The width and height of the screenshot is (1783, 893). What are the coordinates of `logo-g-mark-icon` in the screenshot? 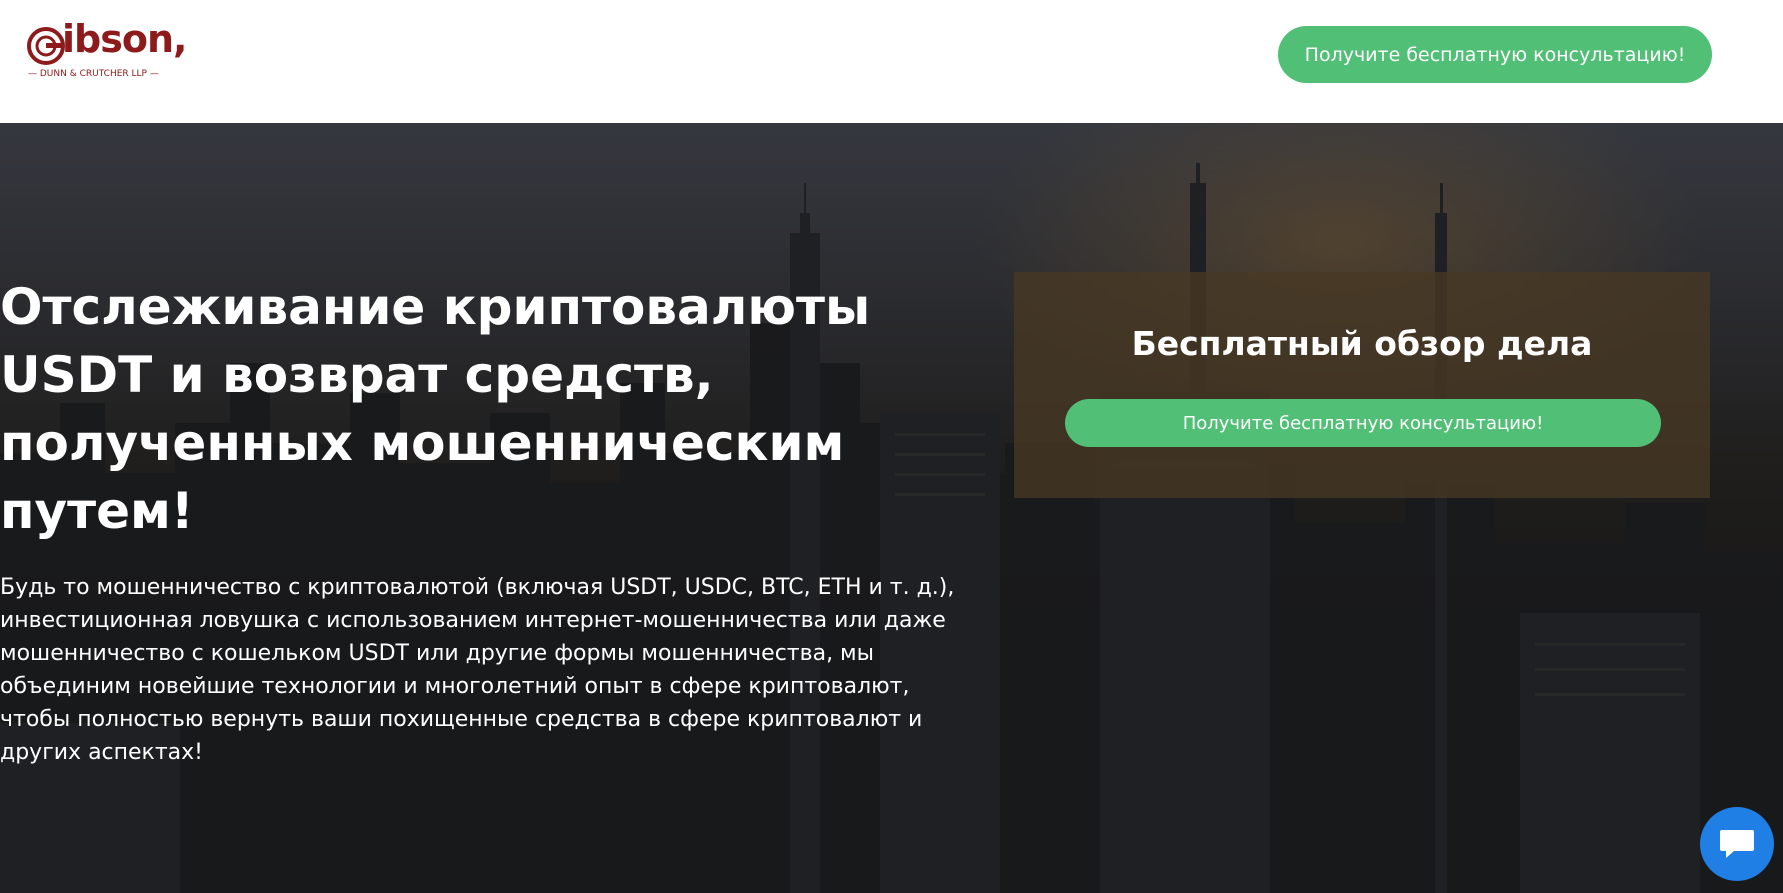 It's located at (46, 46).